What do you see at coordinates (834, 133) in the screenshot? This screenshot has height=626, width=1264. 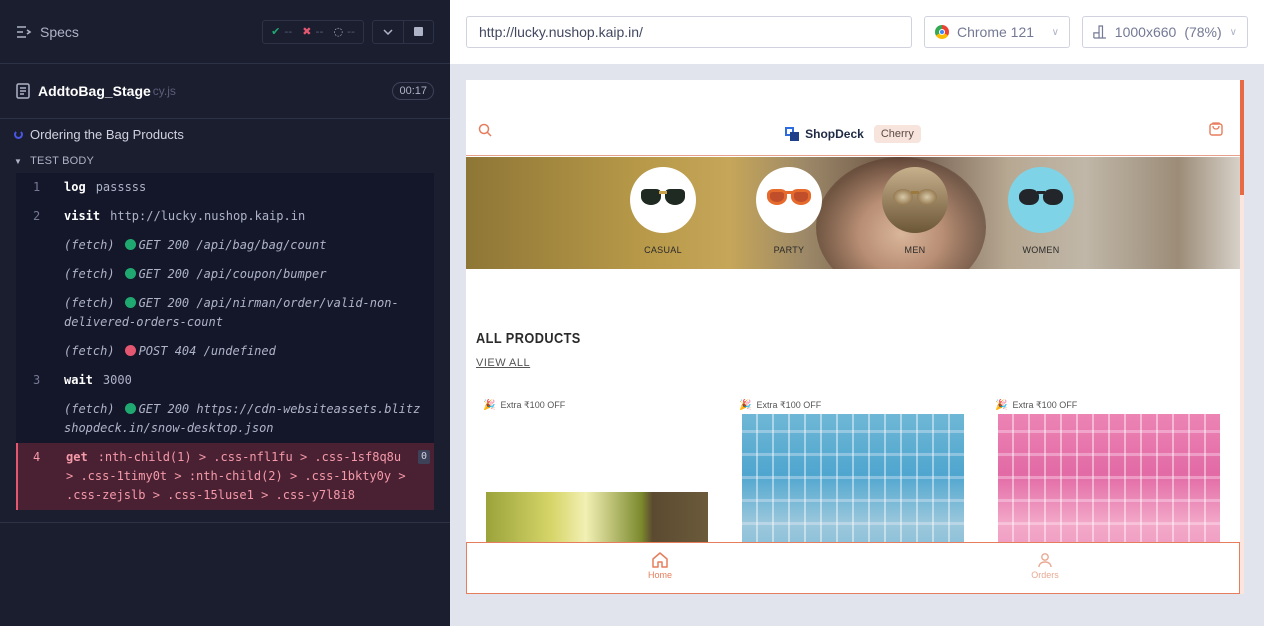 I see `logo-text: ShopDeck` at bounding box center [834, 133].